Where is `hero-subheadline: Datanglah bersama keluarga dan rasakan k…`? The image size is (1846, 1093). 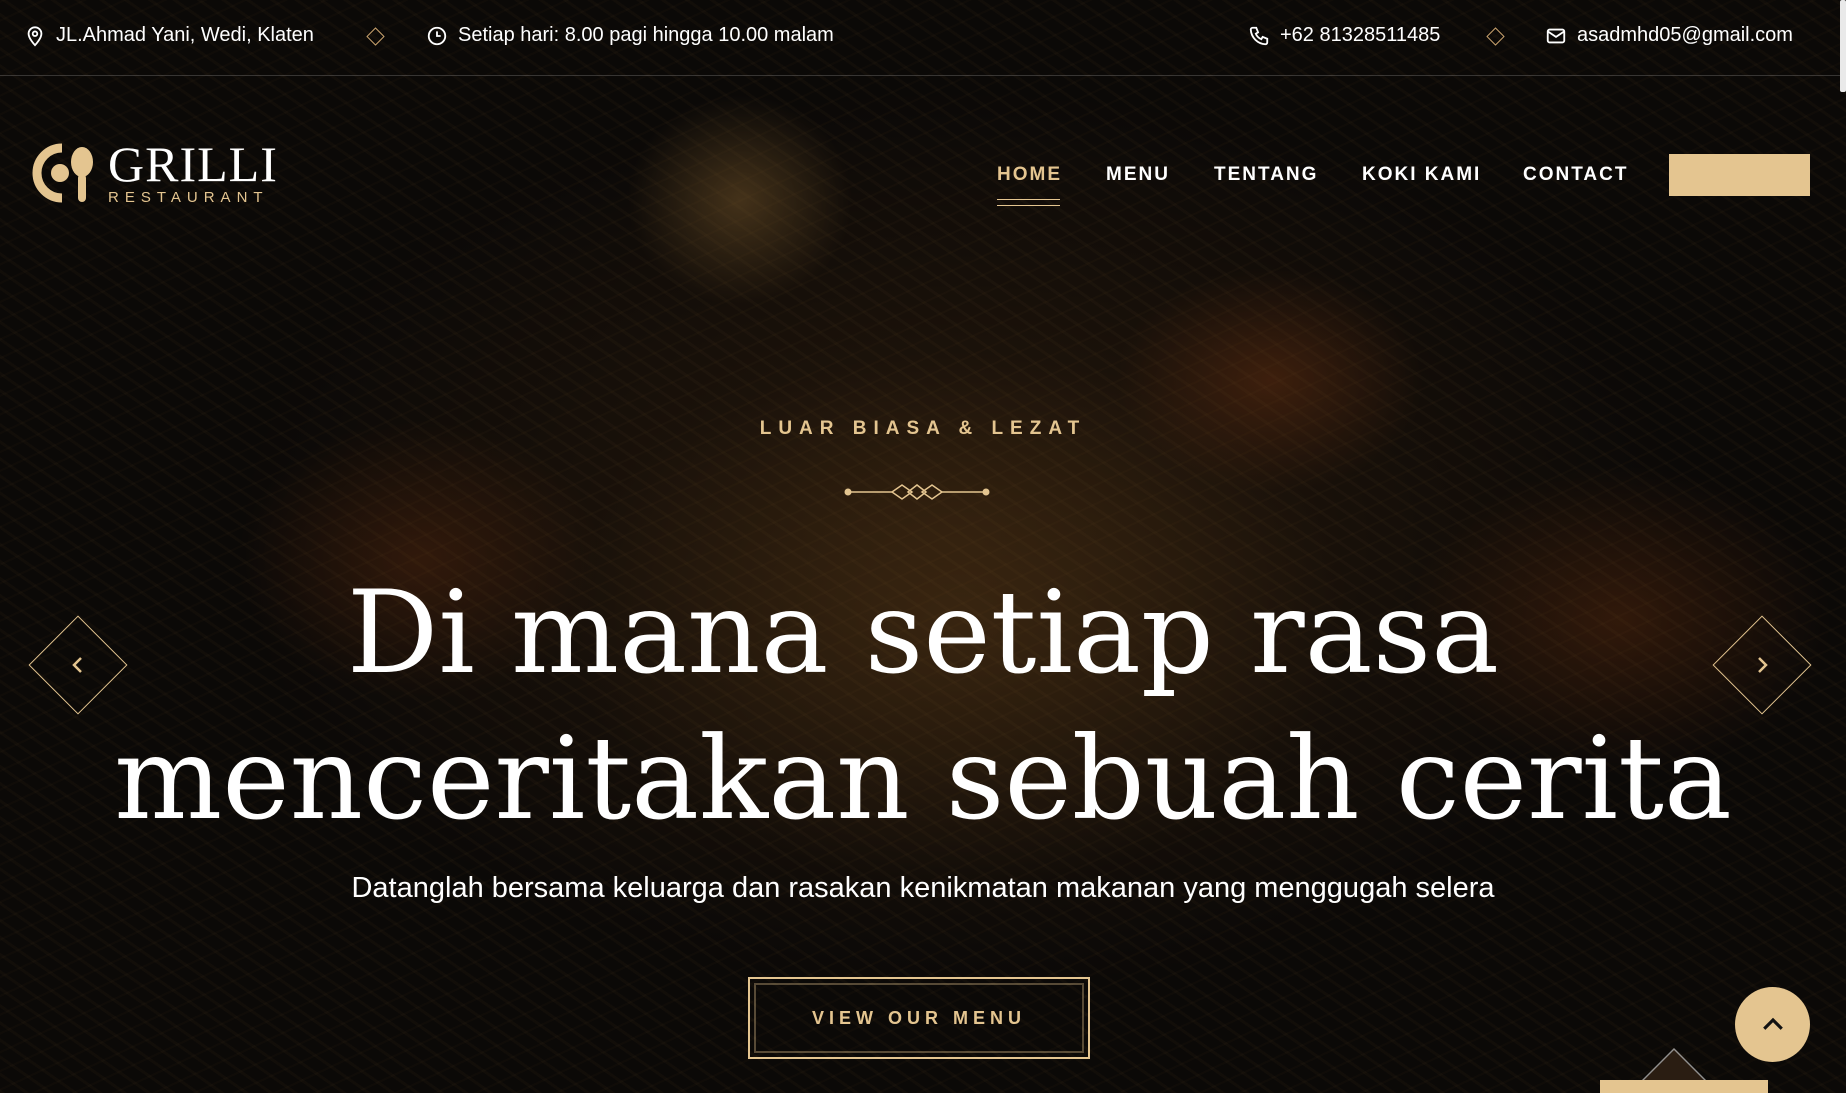 hero-subheadline: Datanglah bersama keluarga dan rasakan k… is located at coordinates (923, 888).